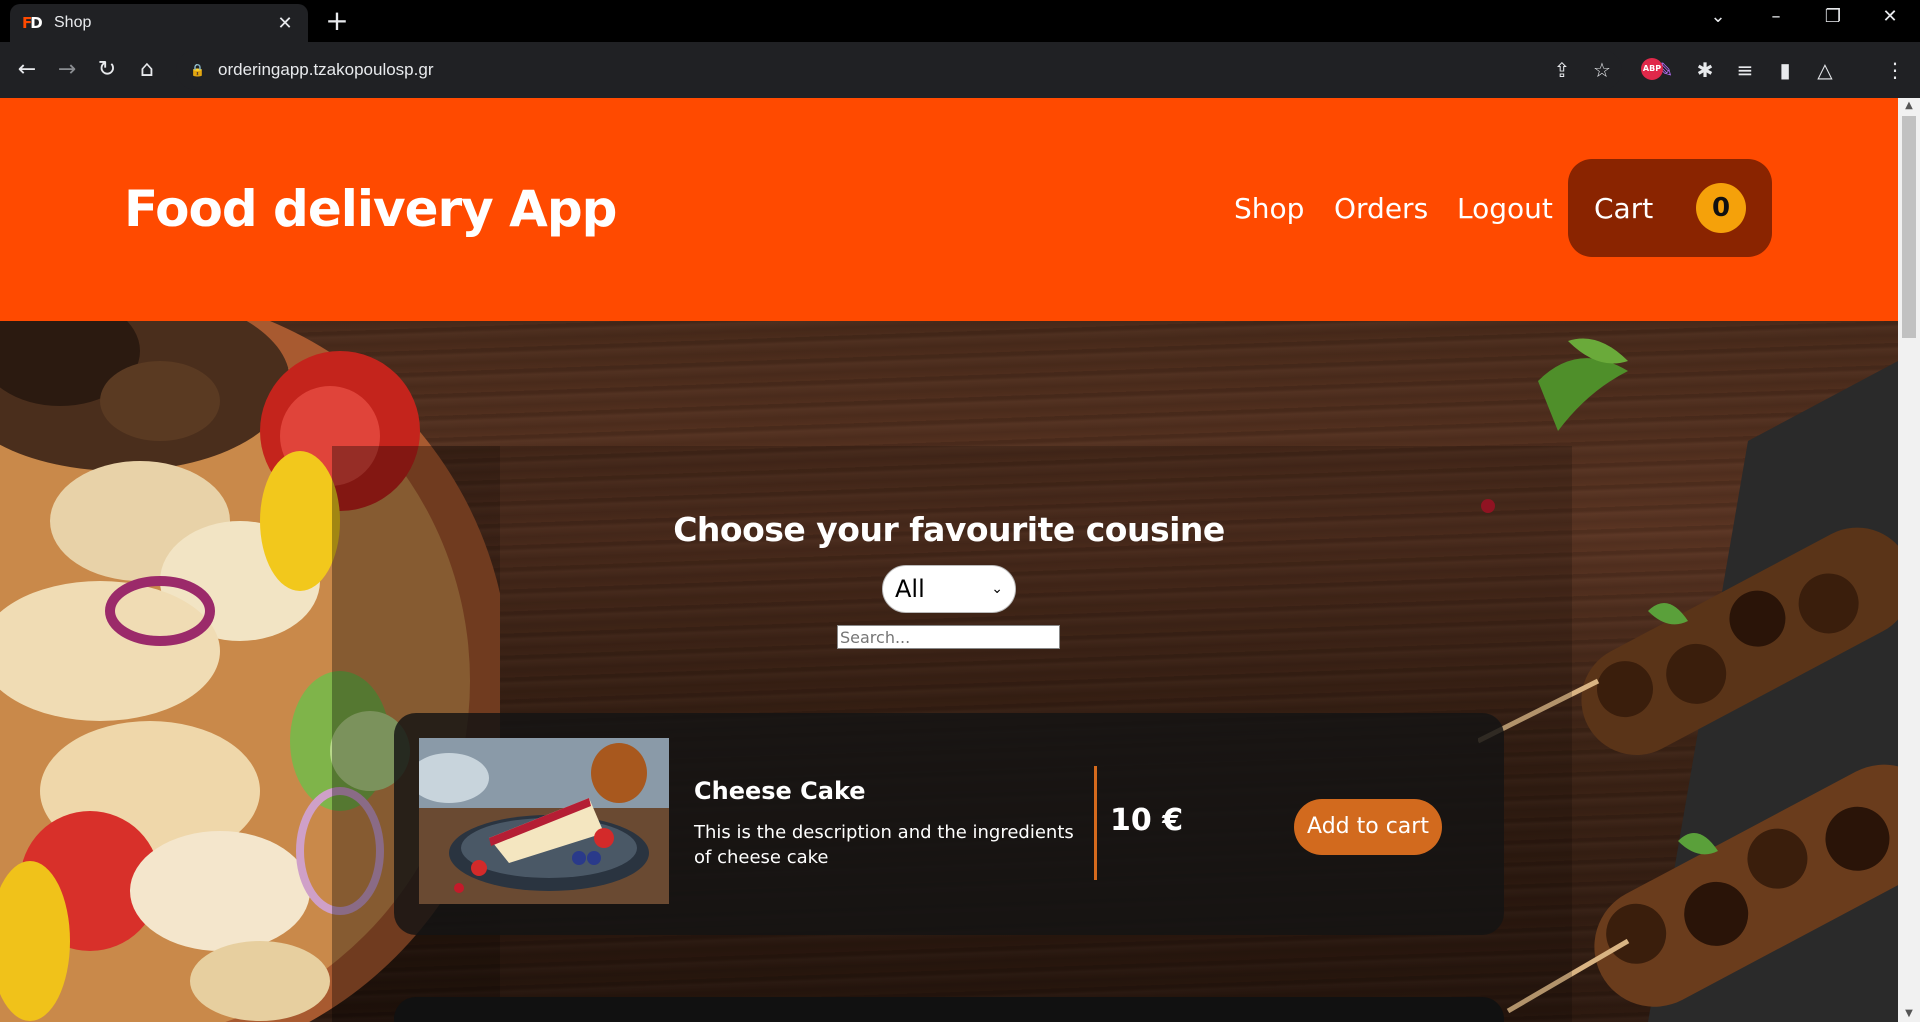 Image resolution: width=1920 pixels, height=1022 pixels. What do you see at coordinates (1095, 823) in the screenshot?
I see `card-divider` at bounding box center [1095, 823].